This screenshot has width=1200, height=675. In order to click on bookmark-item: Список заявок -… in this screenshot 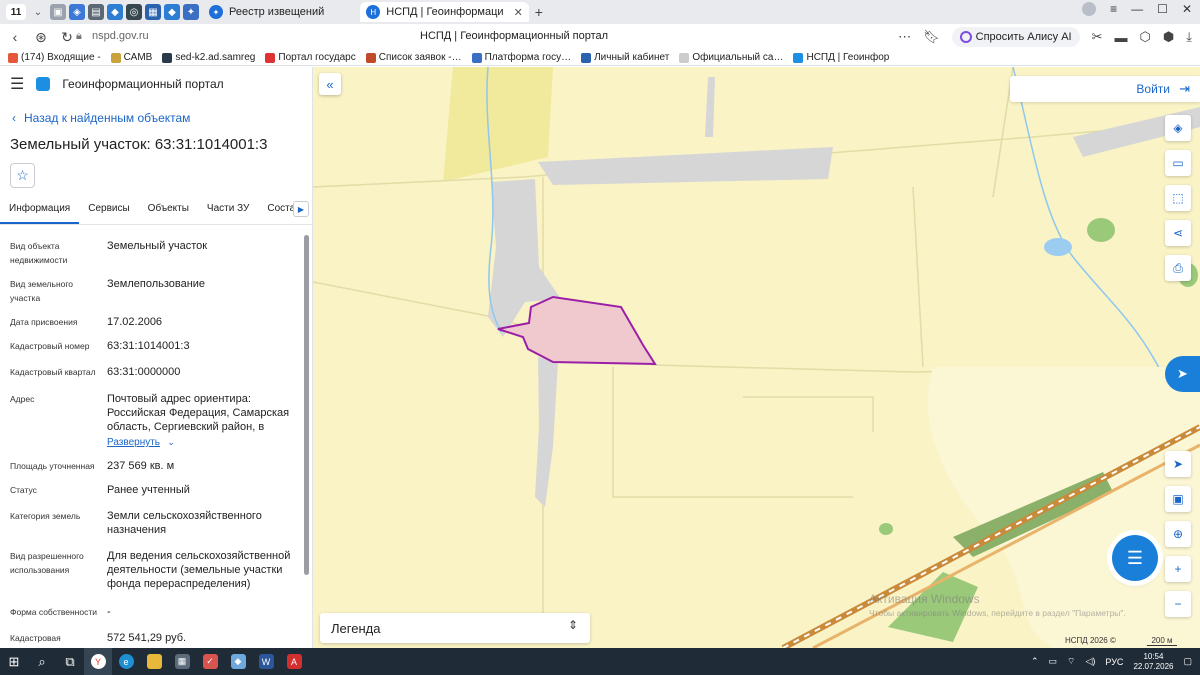, I will do `click(413, 57)`.